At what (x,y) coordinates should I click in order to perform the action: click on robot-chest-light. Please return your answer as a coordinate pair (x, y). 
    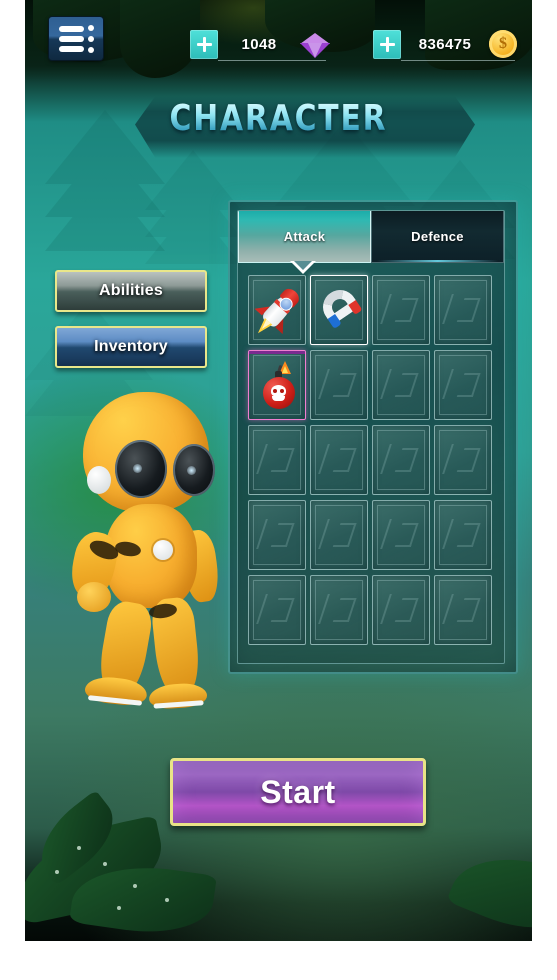
    Looking at the image, I should click on (163, 550).